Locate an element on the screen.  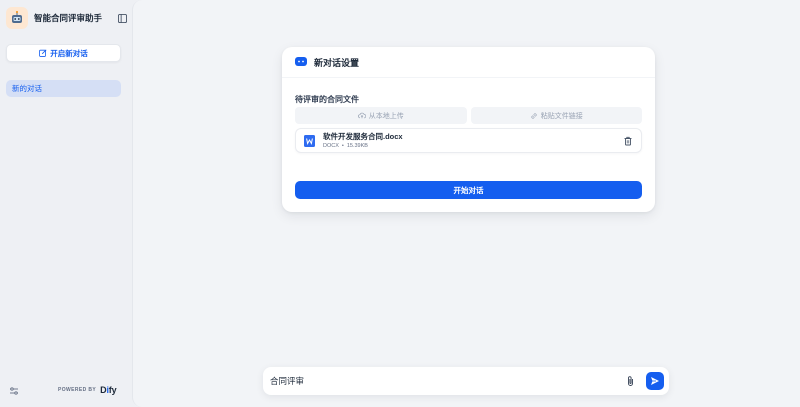
word-document-icon is located at coordinates (309, 140).